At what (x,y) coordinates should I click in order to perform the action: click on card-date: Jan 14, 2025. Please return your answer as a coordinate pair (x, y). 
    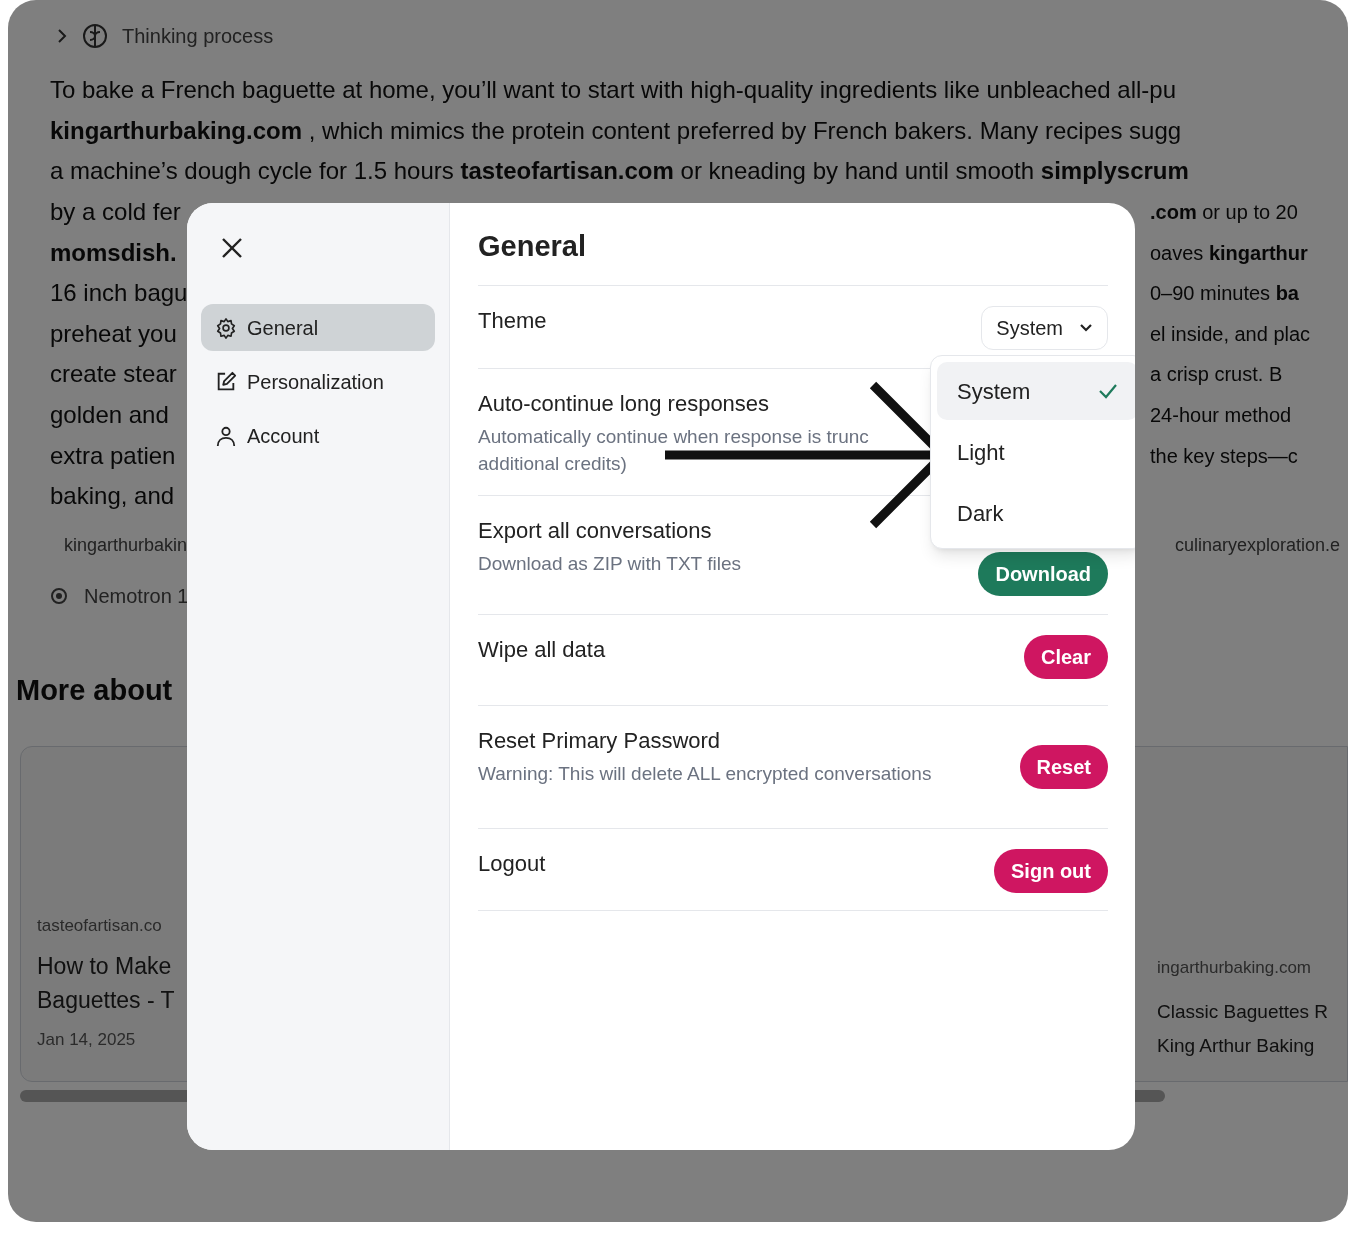
    Looking at the image, I should click on (87, 1039).